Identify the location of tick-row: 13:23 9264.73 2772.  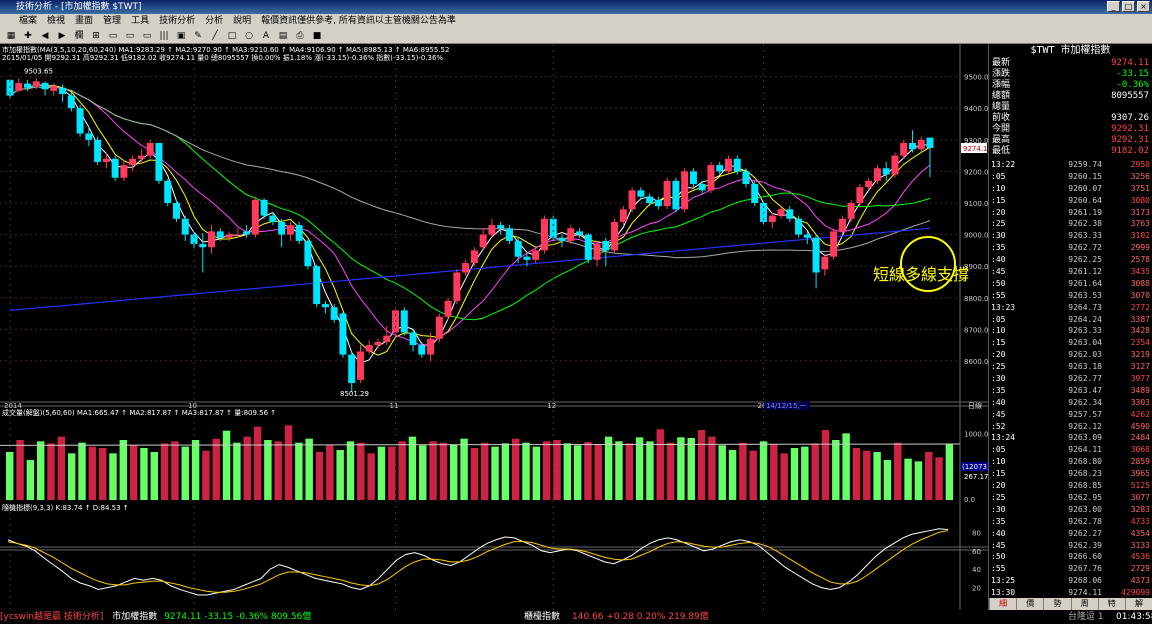
(1070, 308).